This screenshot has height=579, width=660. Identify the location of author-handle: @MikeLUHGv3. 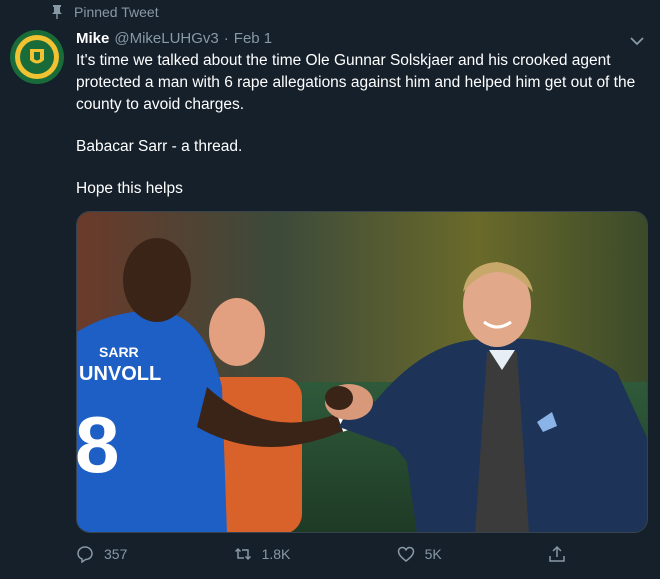
(166, 38).